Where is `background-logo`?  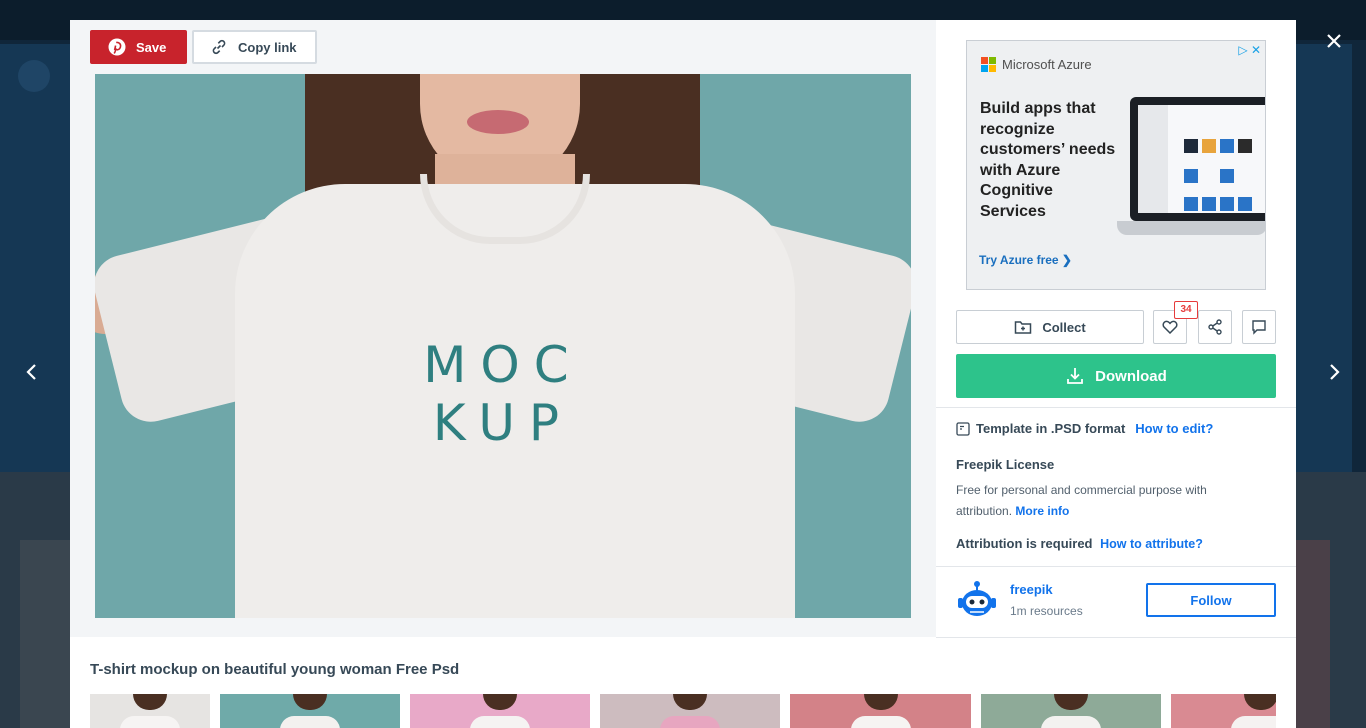
background-logo is located at coordinates (34, 76).